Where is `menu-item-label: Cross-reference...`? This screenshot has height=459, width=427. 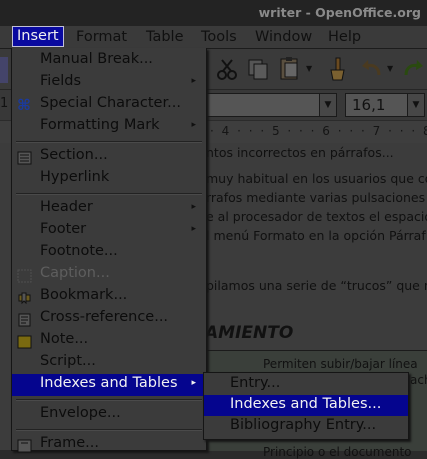
menu-item-label: Cross-reference... is located at coordinates (104, 317).